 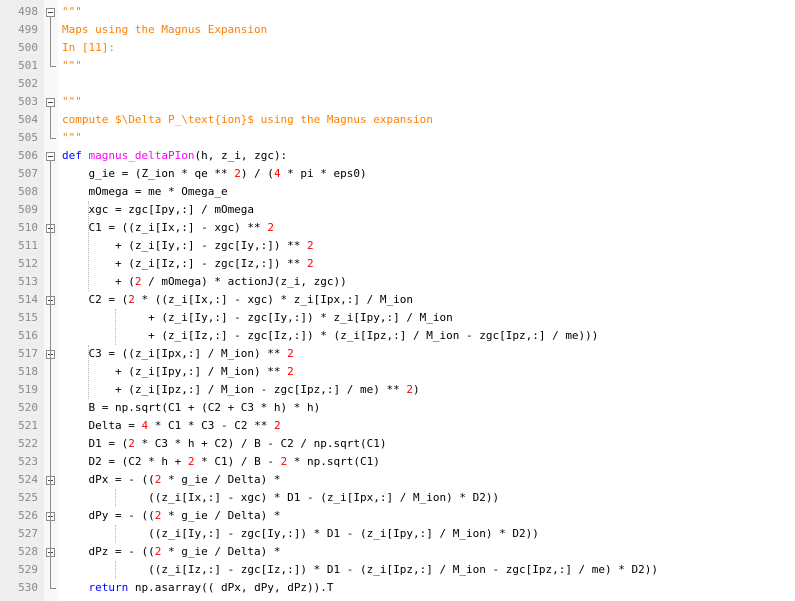 I want to click on line-number: 530, so click(x=28, y=587).